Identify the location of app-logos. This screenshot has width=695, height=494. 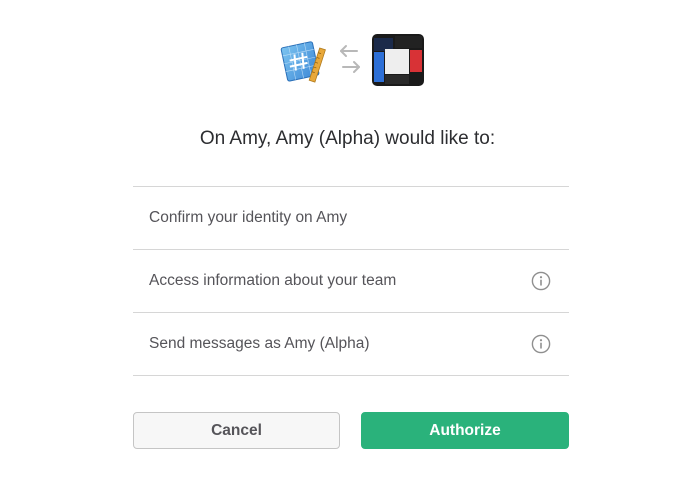
(347, 60).